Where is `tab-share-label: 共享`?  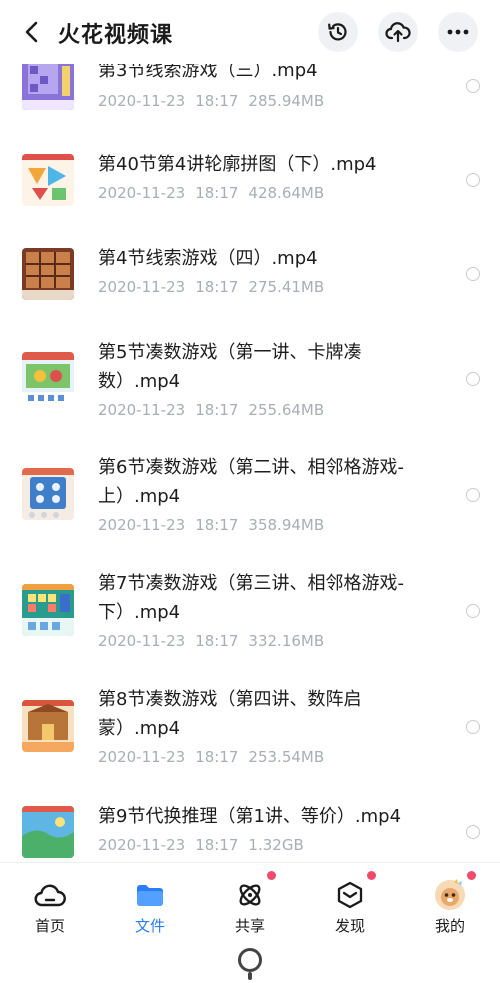
tab-share-label: 共享 is located at coordinates (249, 926).